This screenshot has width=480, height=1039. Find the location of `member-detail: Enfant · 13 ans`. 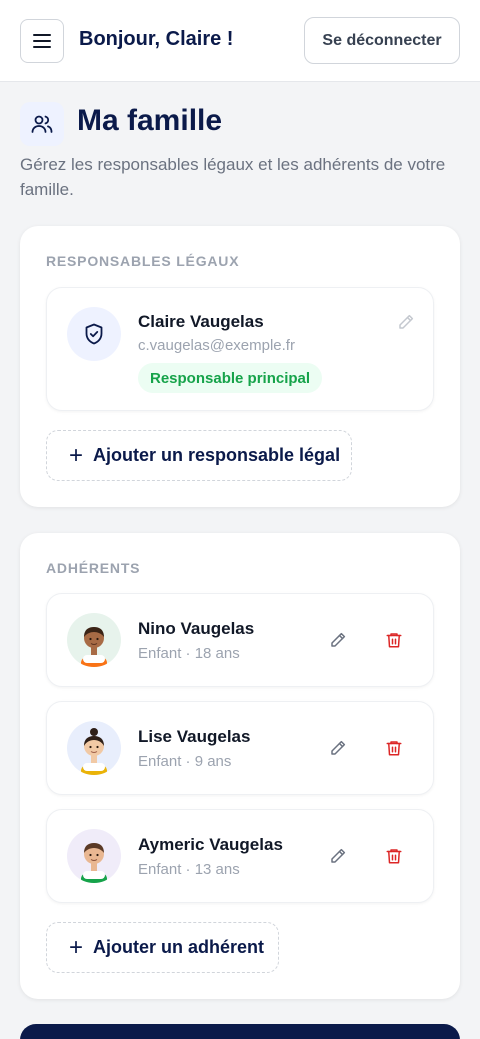

member-detail: Enfant · 13 ans is located at coordinates (189, 869).